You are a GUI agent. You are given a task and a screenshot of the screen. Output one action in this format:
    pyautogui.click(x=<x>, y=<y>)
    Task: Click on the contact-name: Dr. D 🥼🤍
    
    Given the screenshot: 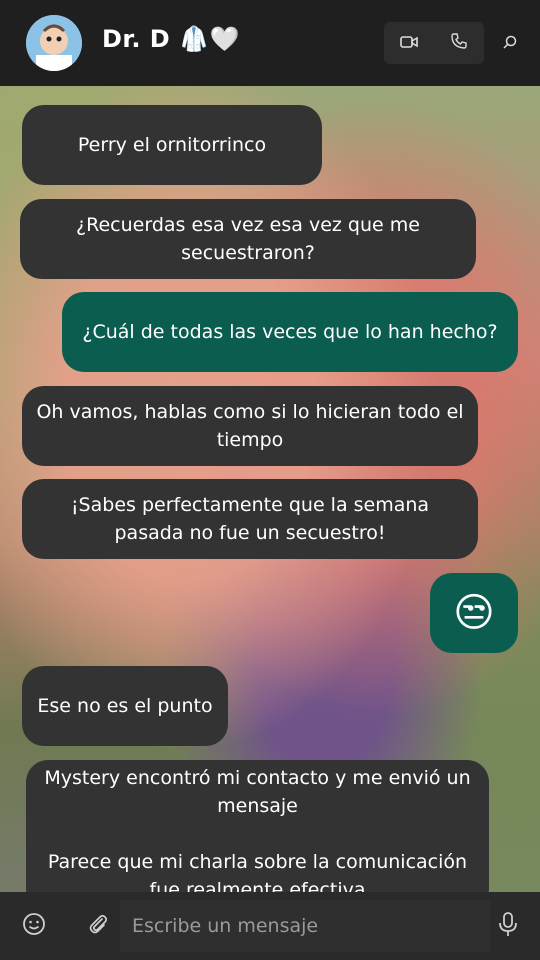 What is the action you would take?
    pyautogui.click(x=171, y=39)
    